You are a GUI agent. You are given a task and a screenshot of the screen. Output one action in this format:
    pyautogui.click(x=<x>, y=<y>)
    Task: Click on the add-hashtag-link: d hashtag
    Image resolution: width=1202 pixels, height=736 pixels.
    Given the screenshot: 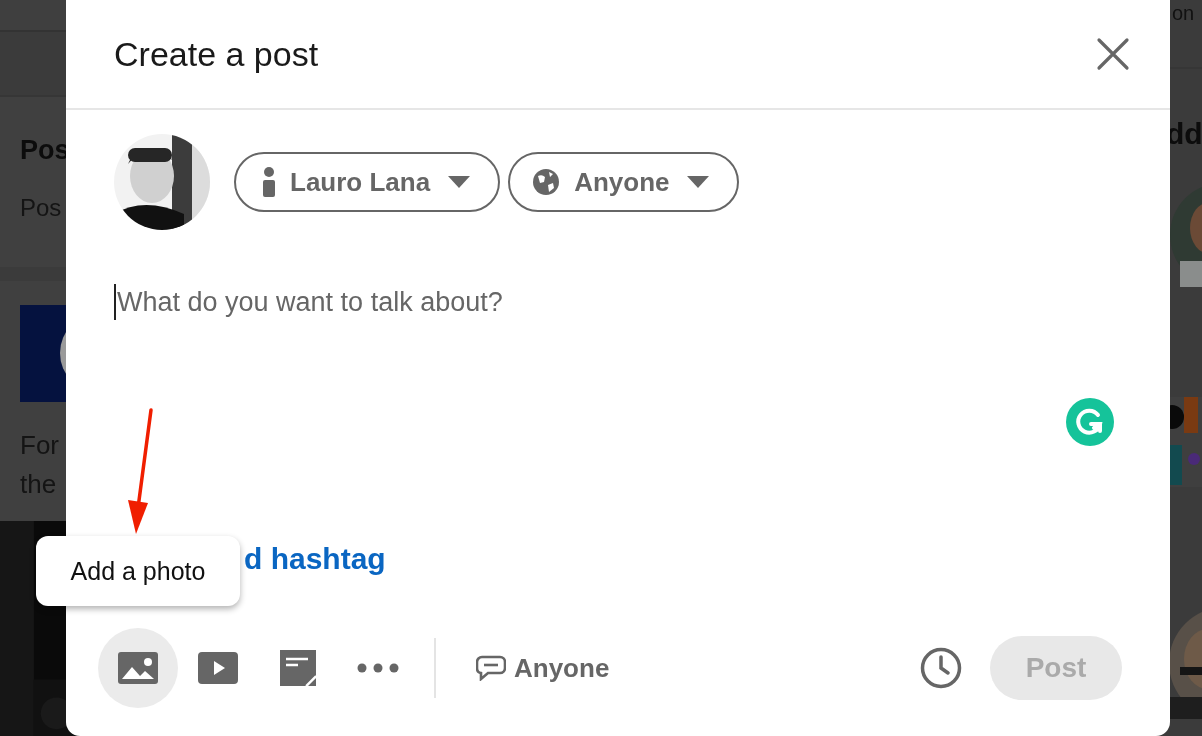 What is the action you would take?
    pyautogui.click(x=315, y=559)
    